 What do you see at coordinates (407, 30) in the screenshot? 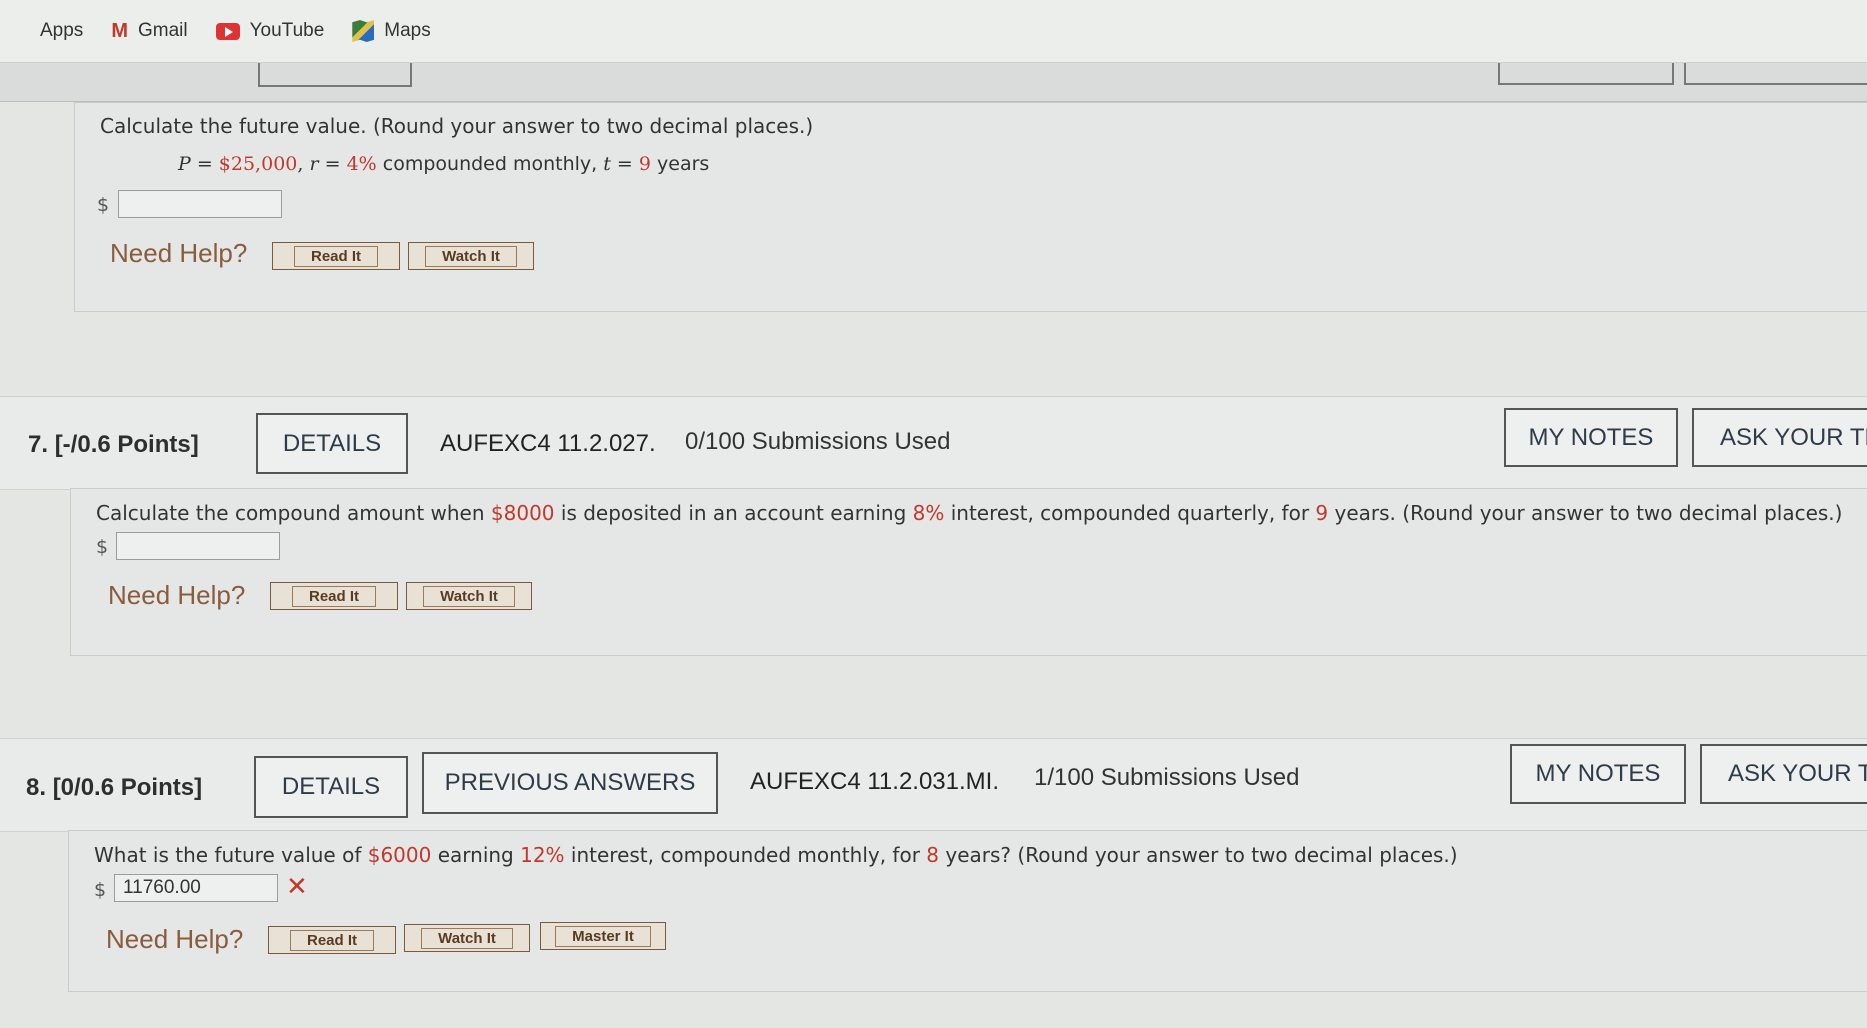
I see `bookmark-maps-label: Maps` at bounding box center [407, 30].